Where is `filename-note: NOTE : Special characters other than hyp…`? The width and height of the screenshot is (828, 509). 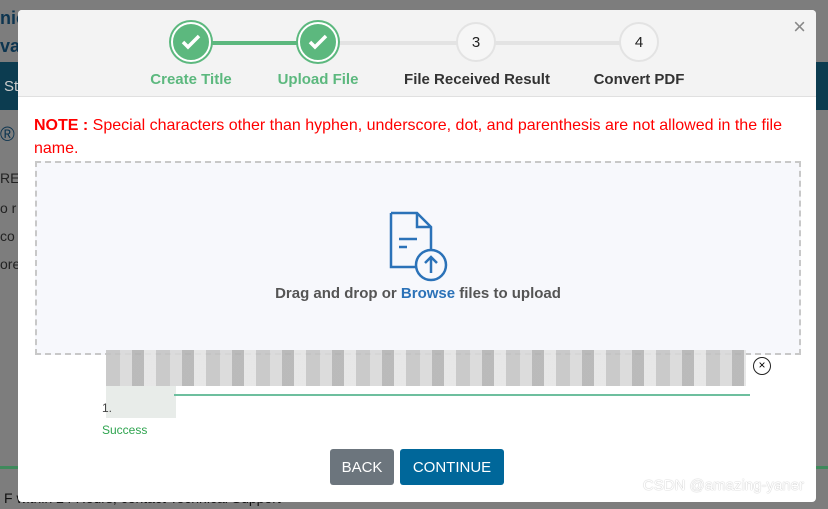
filename-note: NOTE : Special characters other than hyp… is located at coordinates (408, 137).